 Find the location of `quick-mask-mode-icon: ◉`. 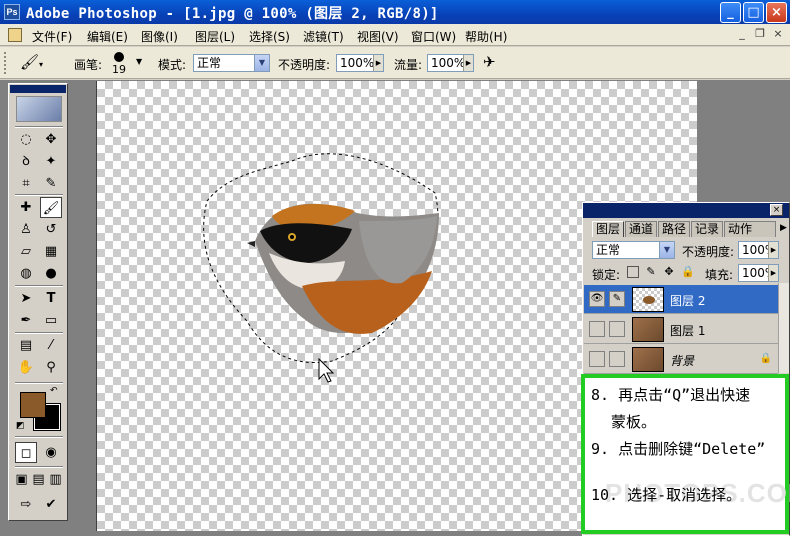

quick-mask-mode-icon: ◉ is located at coordinates (51, 452).